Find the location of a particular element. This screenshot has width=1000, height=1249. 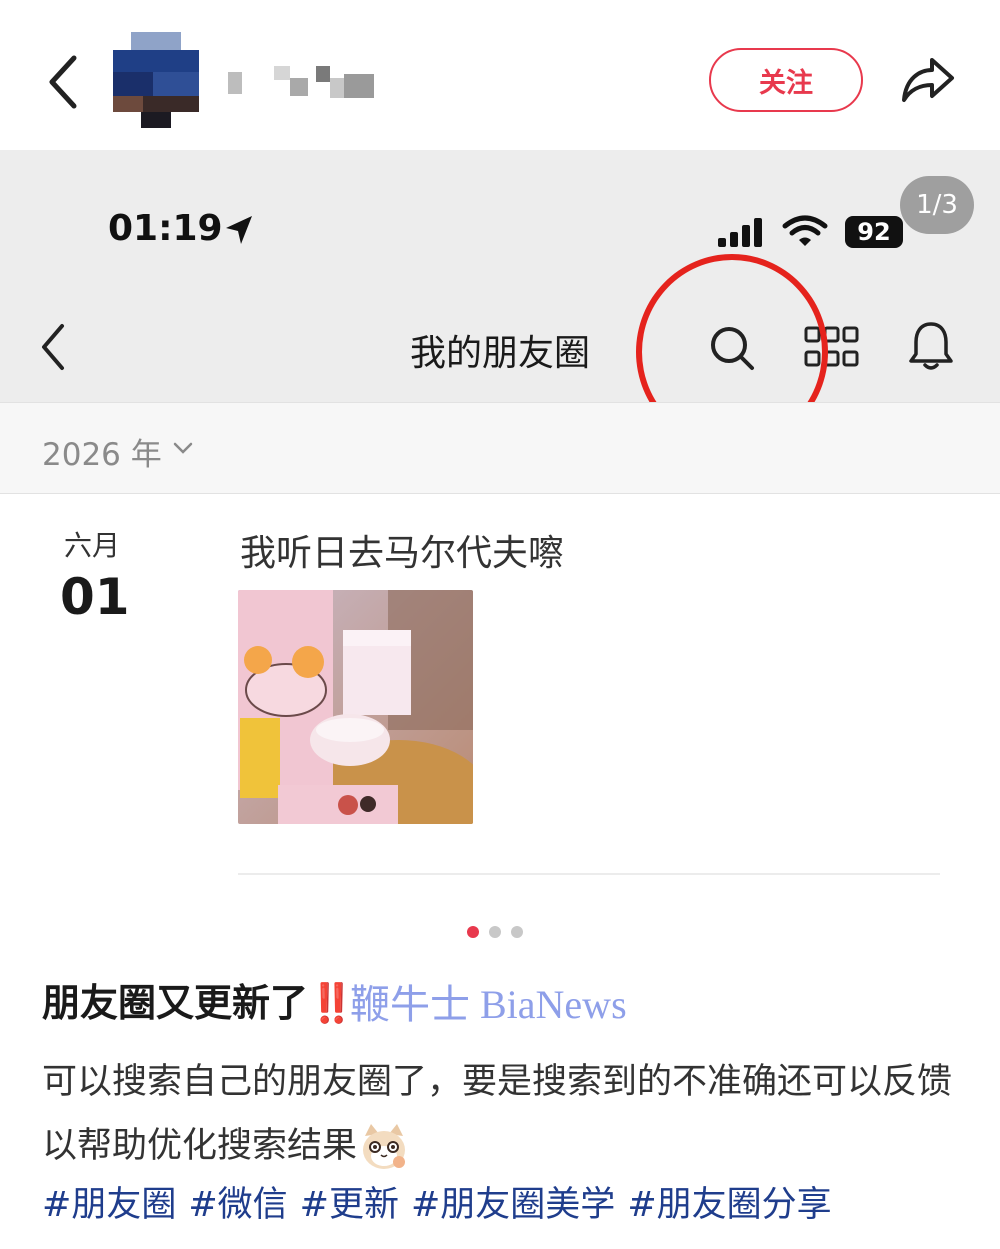

image-page-indicator: 1/3 is located at coordinates (937, 205).